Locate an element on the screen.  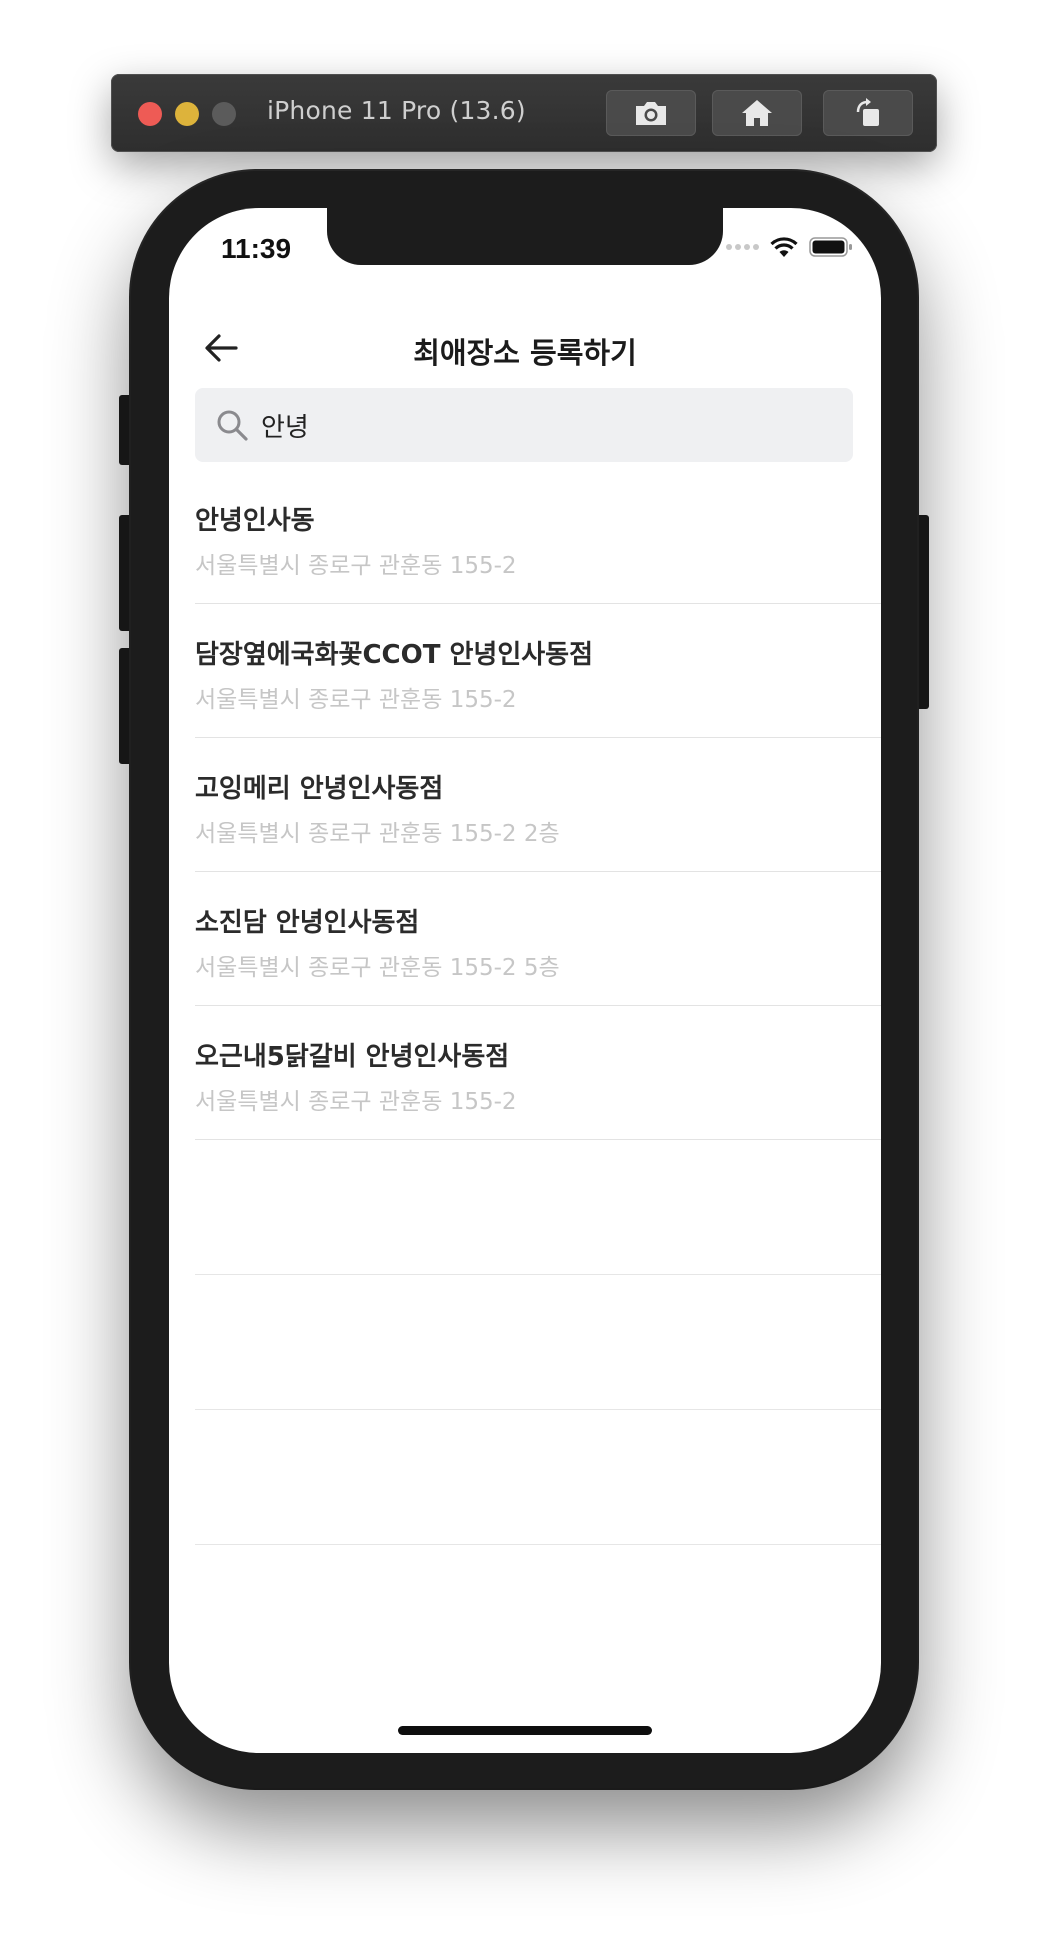
list-item: 오근내5닭갈비 안녕인사동점 서울특별시 종로구 관훈동 155-2 is located at coordinates (538, 1073).